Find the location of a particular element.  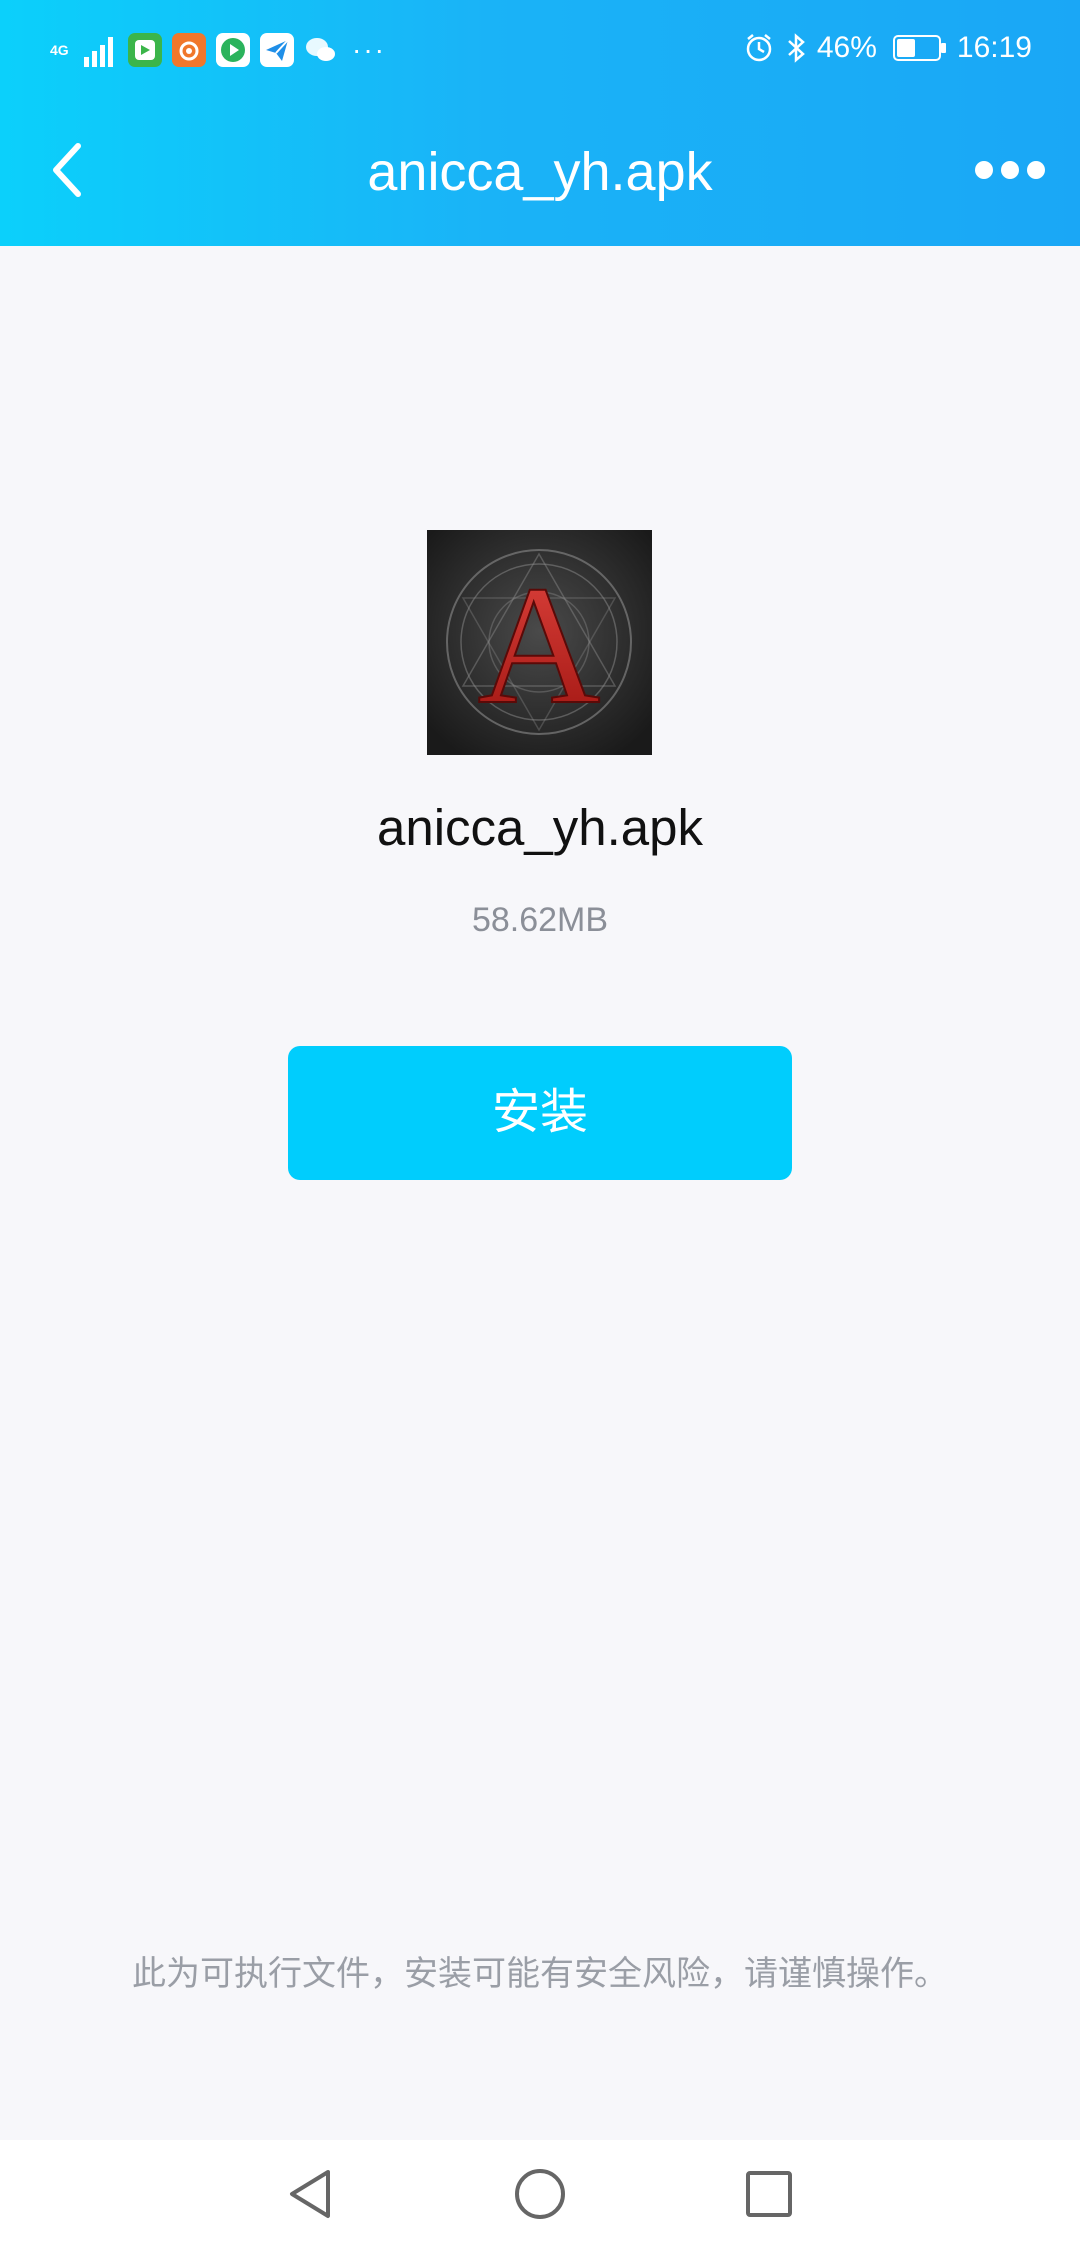

status-left: 4G ··· is located at coordinates (218, 50).